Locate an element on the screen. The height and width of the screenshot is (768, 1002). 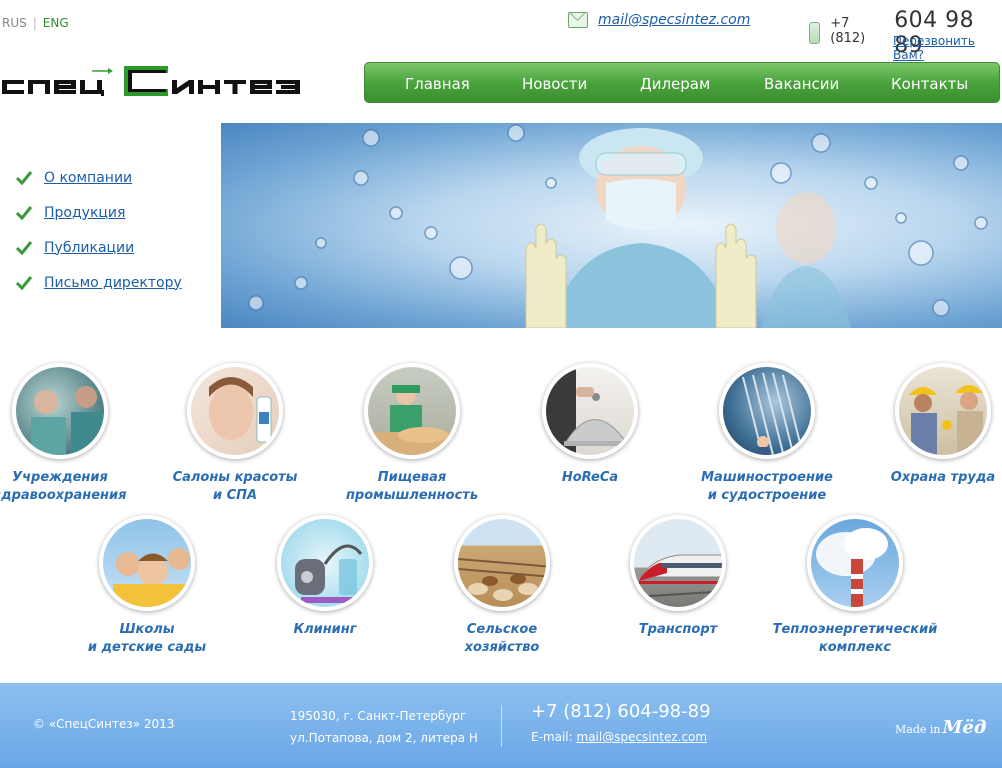
category-food-industry: Пищевая промышленность is located at coordinates (412, 434).